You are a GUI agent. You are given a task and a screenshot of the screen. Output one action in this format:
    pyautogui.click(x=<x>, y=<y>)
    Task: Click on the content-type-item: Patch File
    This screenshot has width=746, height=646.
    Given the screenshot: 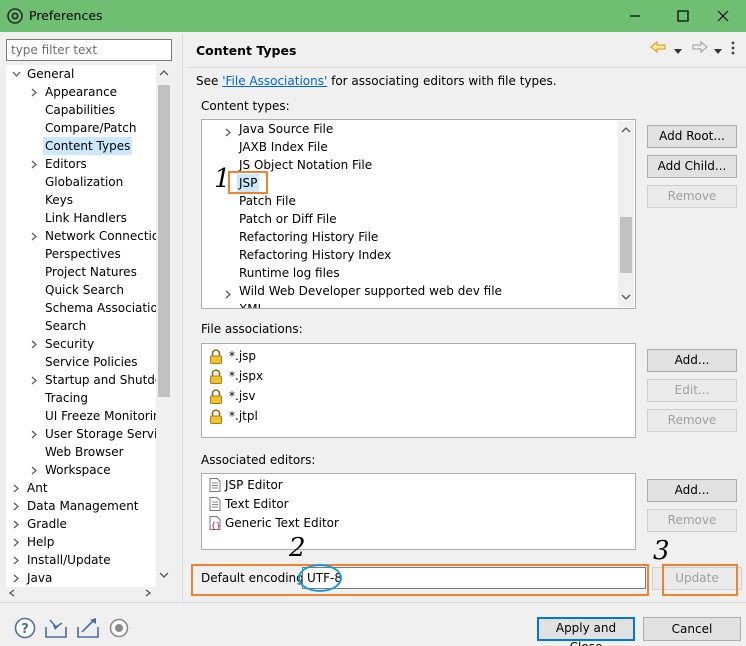 What is the action you would take?
    pyautogui.click(x=410, y=201)
    